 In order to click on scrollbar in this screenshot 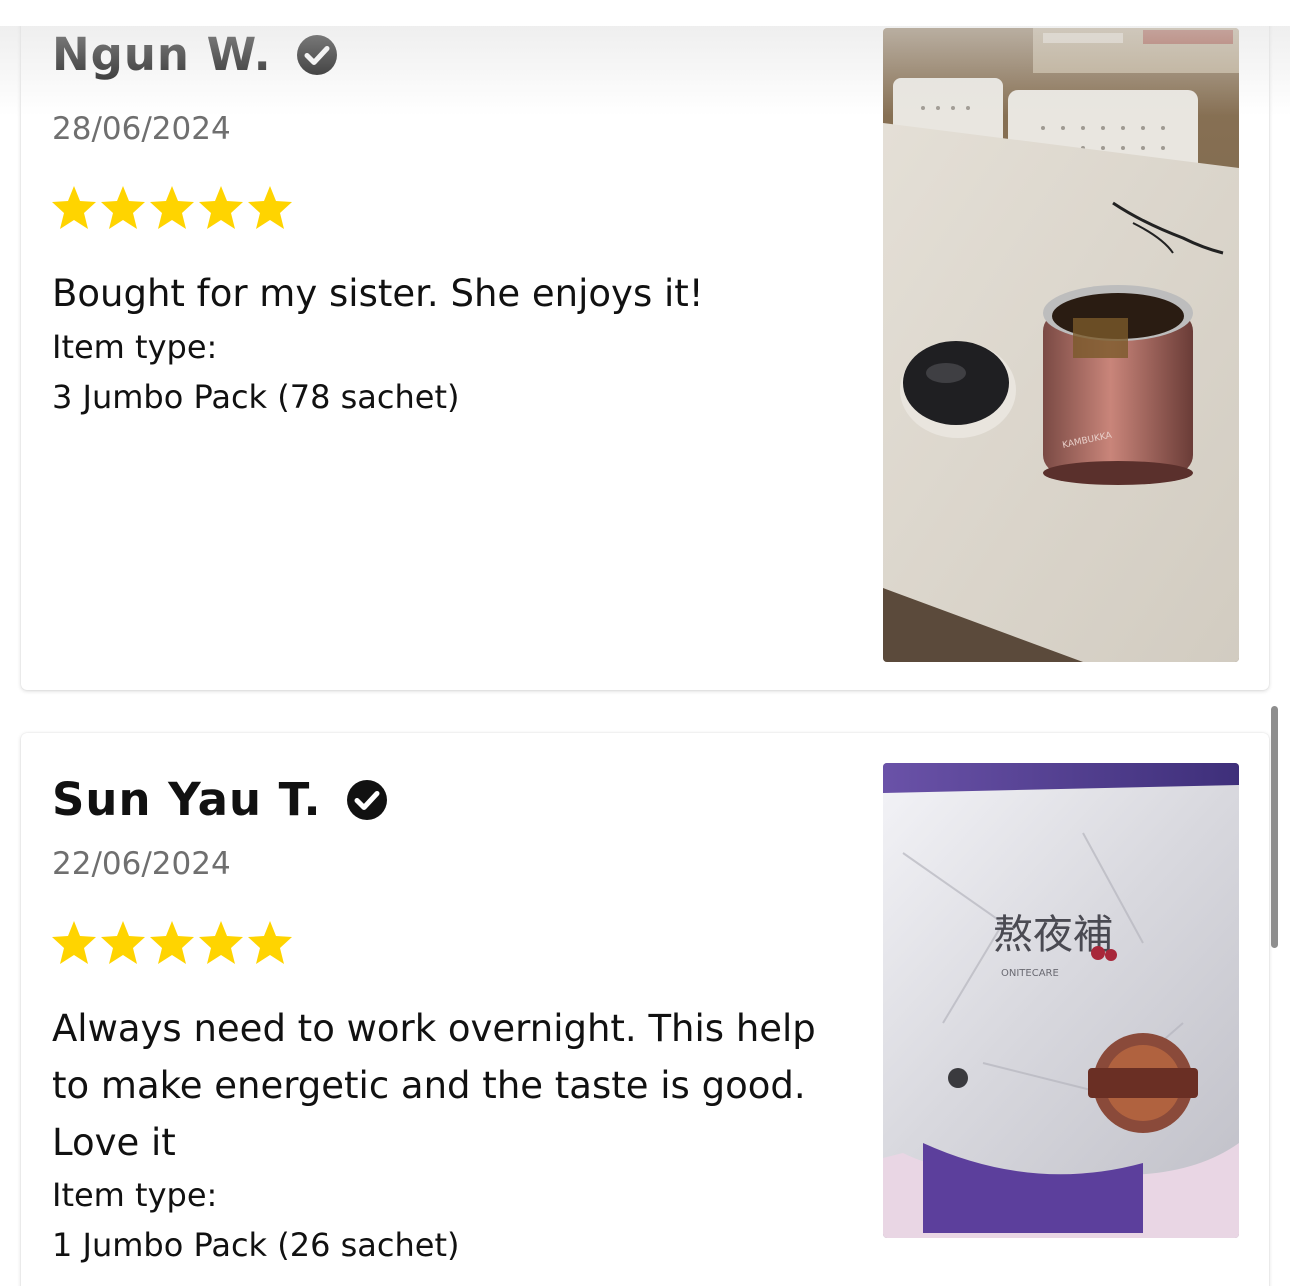, I will do `click(1274, 827)`.